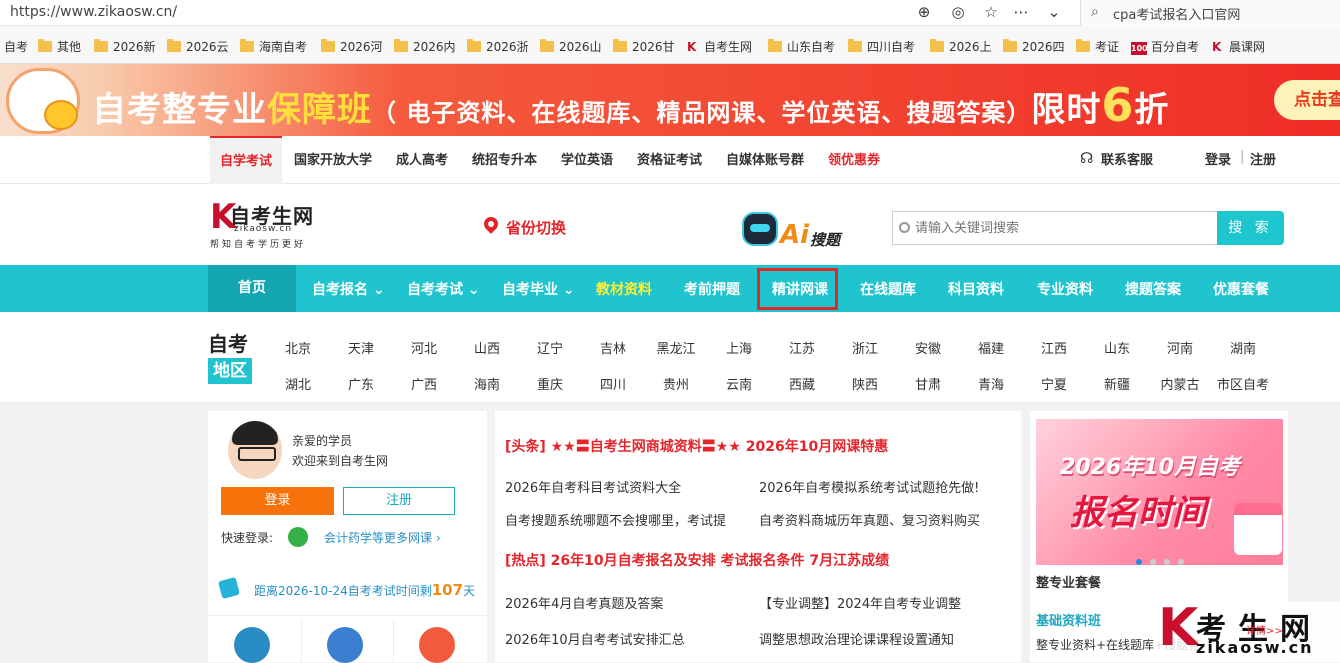 The image size is (1340, 663). Describe the element at coordinates (739, 383) in the screenshot. I see `region-link: 云南` at that location.